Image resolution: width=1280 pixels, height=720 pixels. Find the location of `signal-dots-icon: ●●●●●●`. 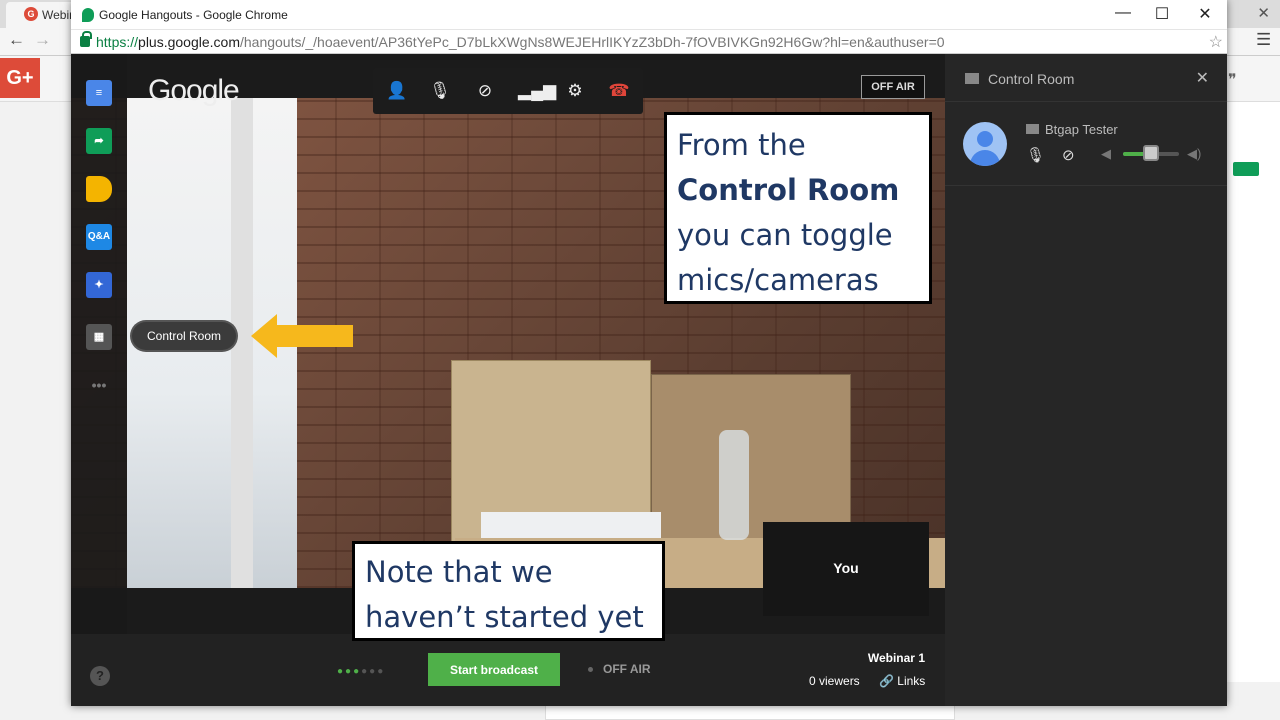

signal-dots-icon: ●●●●●● is located at coordinates (361, 671).